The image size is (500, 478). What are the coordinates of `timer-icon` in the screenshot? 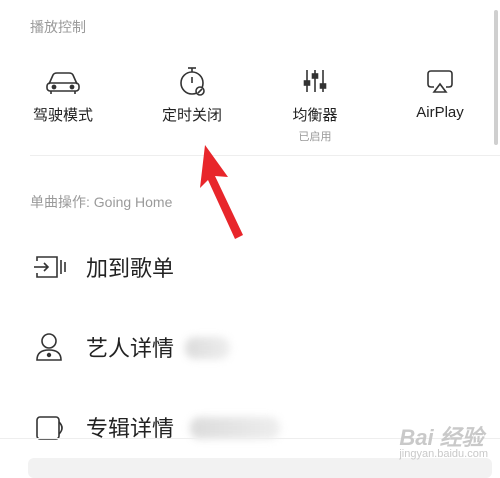 It's located at (192, 81).